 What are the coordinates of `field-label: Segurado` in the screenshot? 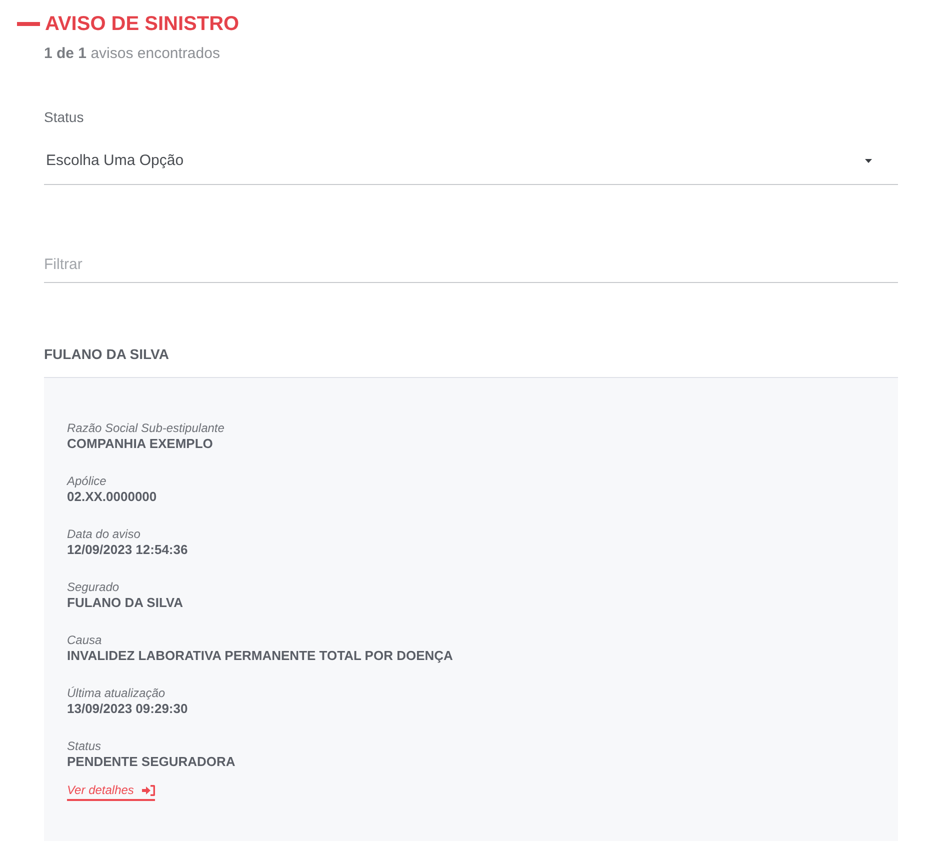 It's located at (93, 587).